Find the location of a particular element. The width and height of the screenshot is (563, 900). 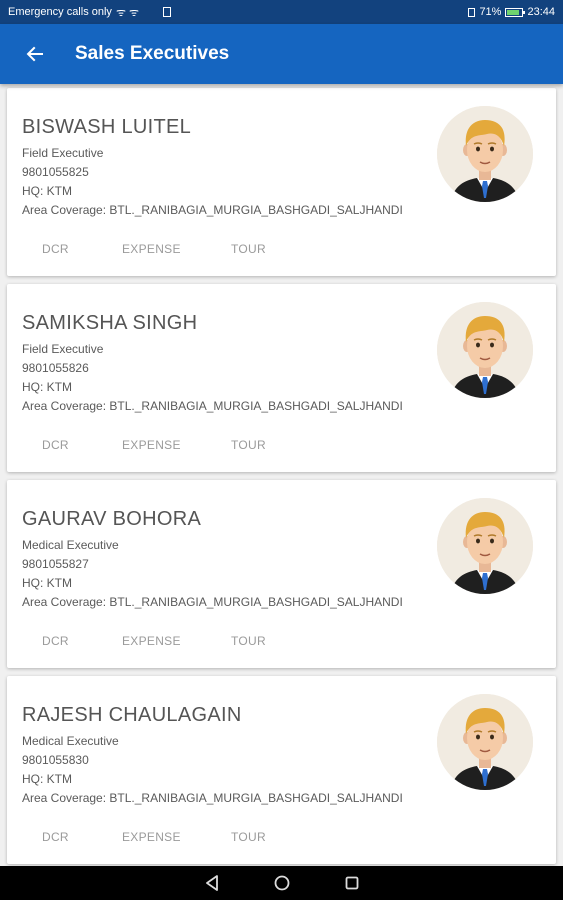

status-right: 71% 23:44 is located at coordinates (511, 12).